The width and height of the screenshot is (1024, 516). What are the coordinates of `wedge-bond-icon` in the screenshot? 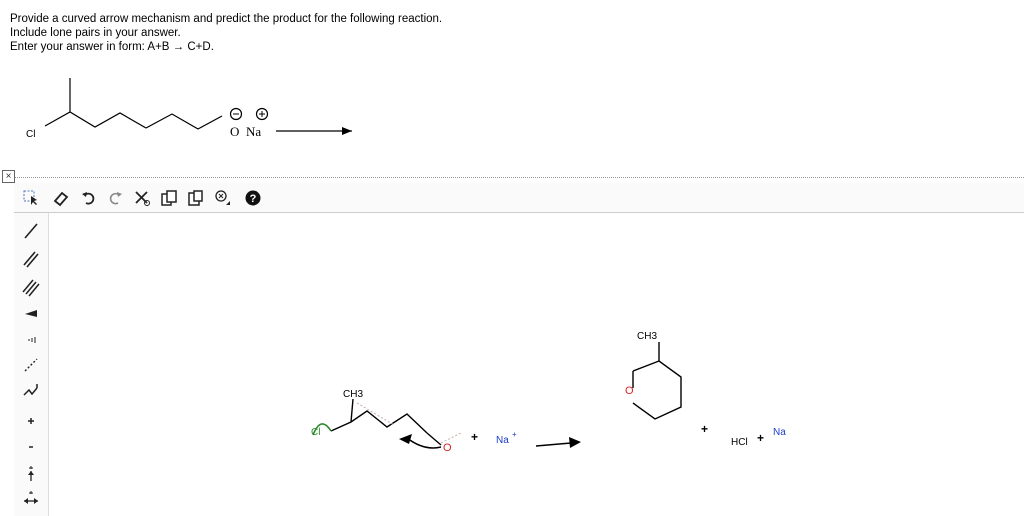 It's located at (31, 313).